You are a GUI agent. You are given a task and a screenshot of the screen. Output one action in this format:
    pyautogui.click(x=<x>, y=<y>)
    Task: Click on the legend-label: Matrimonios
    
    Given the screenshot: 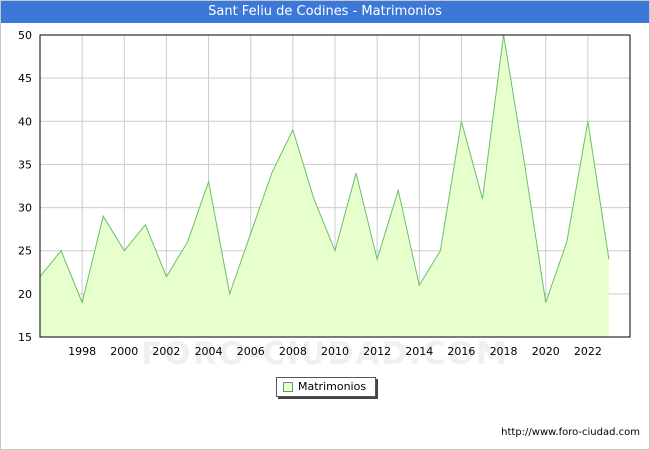 What is the action you would take?
    pyautogui.click(x=332, y=386)
    